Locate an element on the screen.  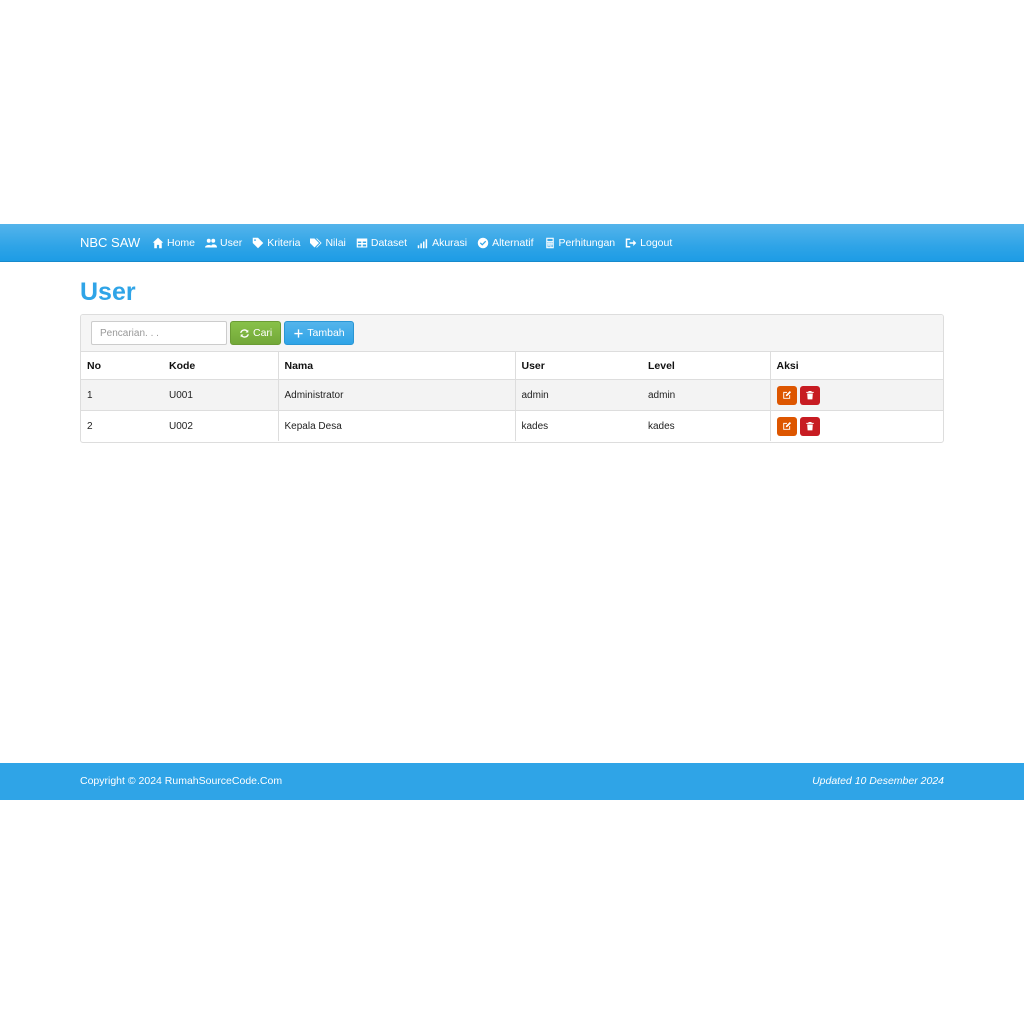
check-circle-icon is located at coordinates (483, 243).